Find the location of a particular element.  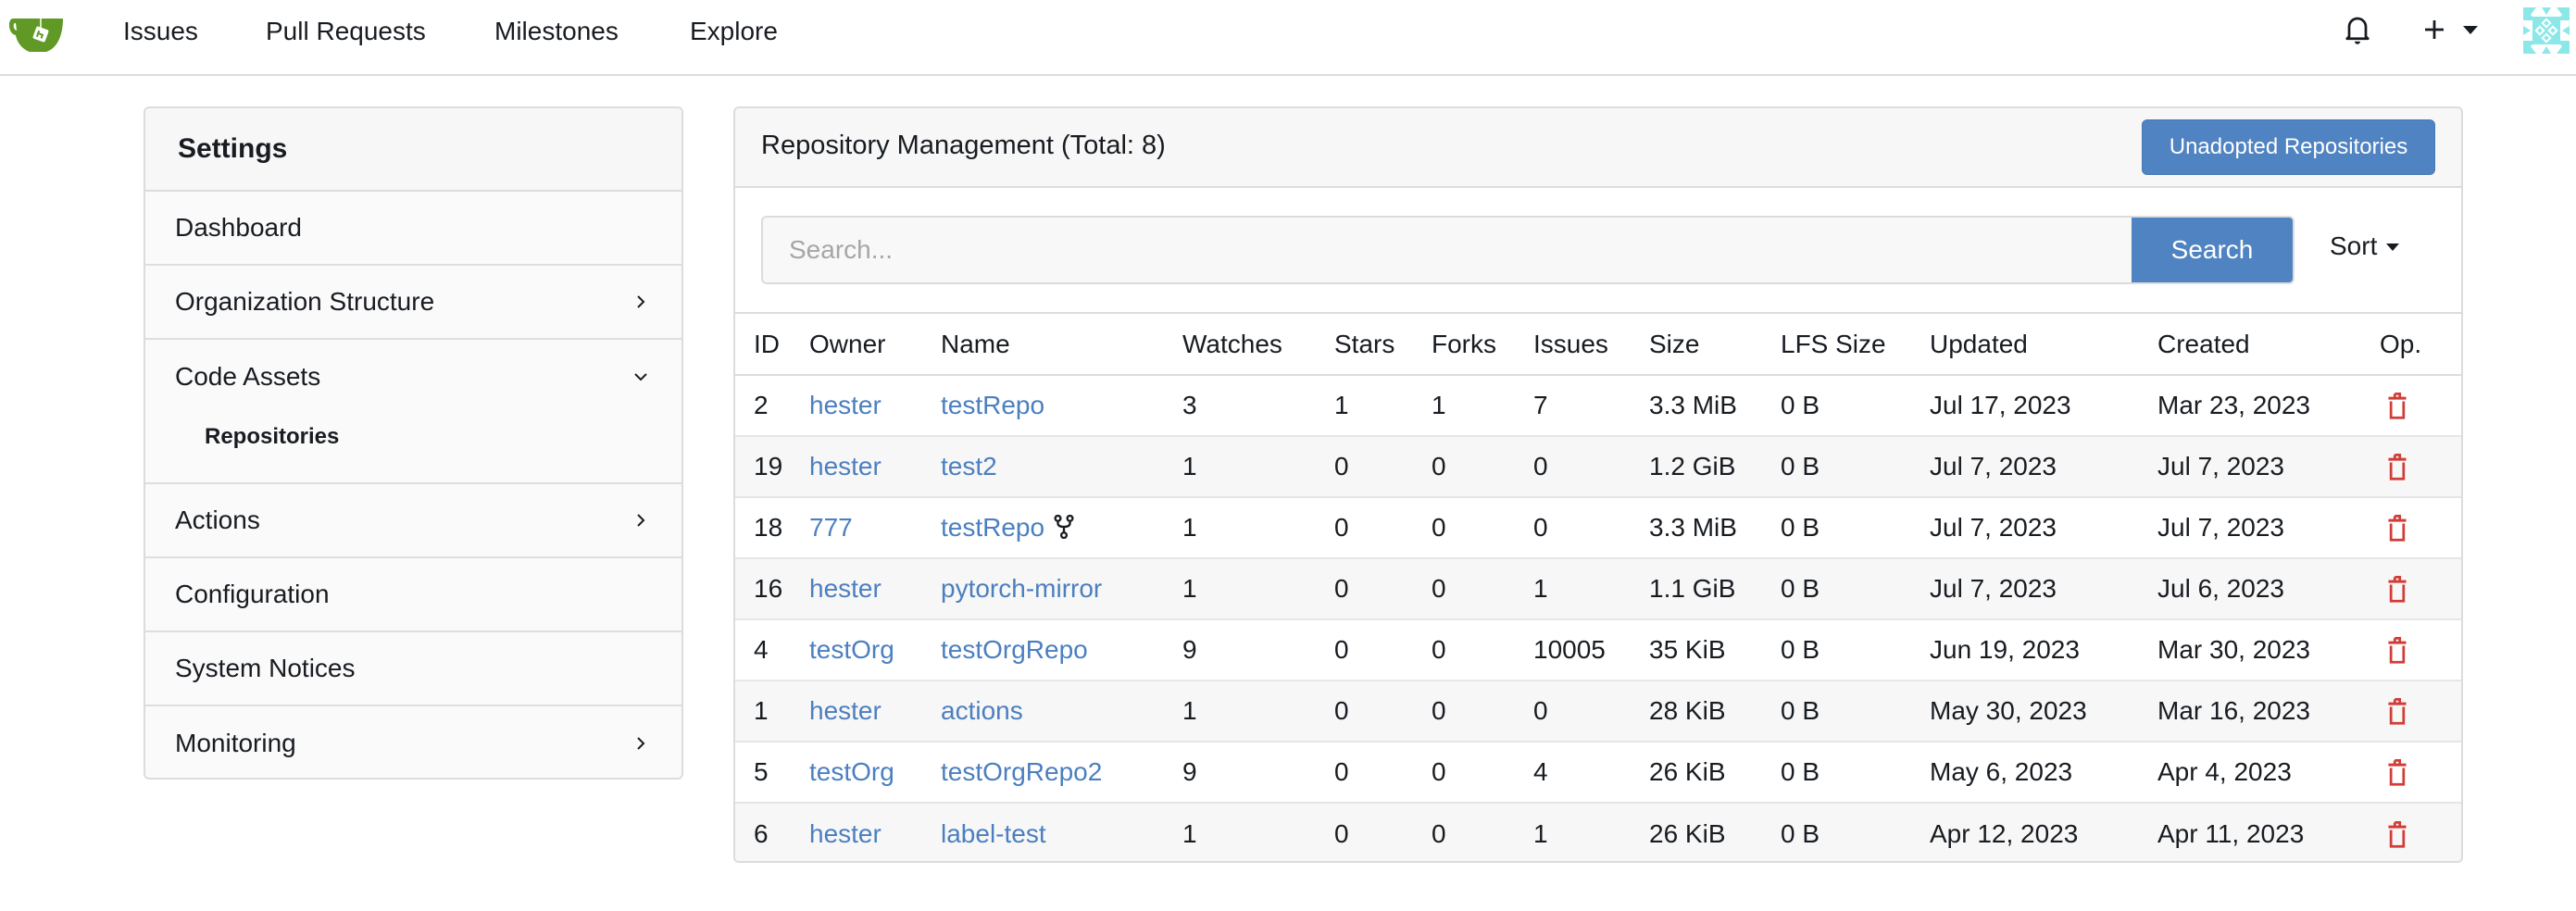

nav-explore: Explore is located at coordinates (734, 31).